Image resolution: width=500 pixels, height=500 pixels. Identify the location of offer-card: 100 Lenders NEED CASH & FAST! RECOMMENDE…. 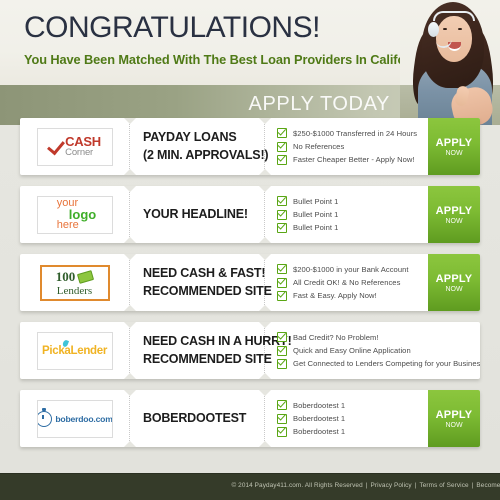
(250, 282).